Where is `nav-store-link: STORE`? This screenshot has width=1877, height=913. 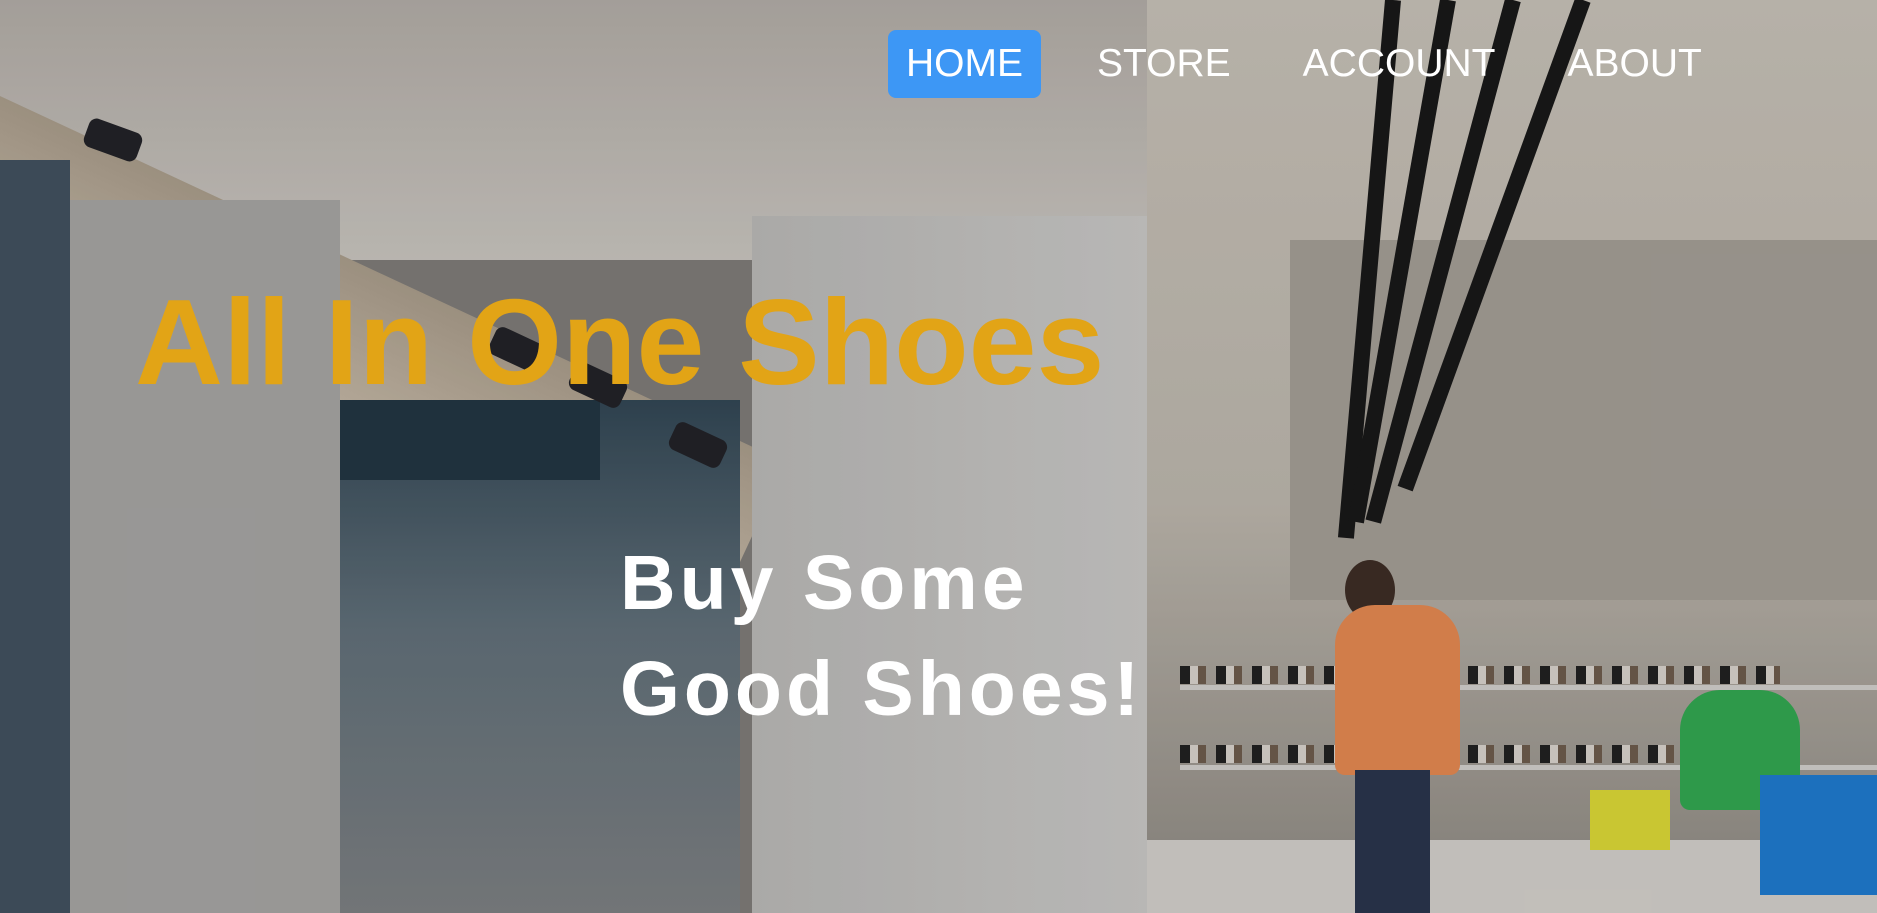
nav-store-link: STORE is located at coordinates (1164, 64).